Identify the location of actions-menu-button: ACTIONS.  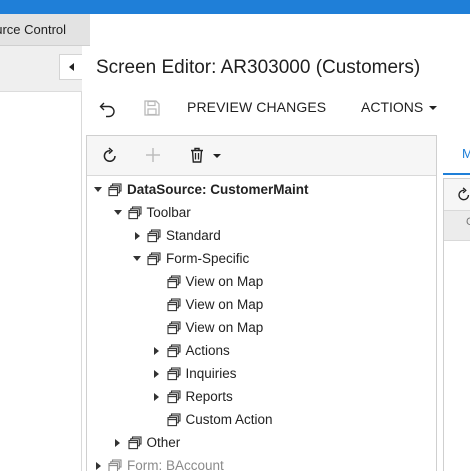
(399, 107).